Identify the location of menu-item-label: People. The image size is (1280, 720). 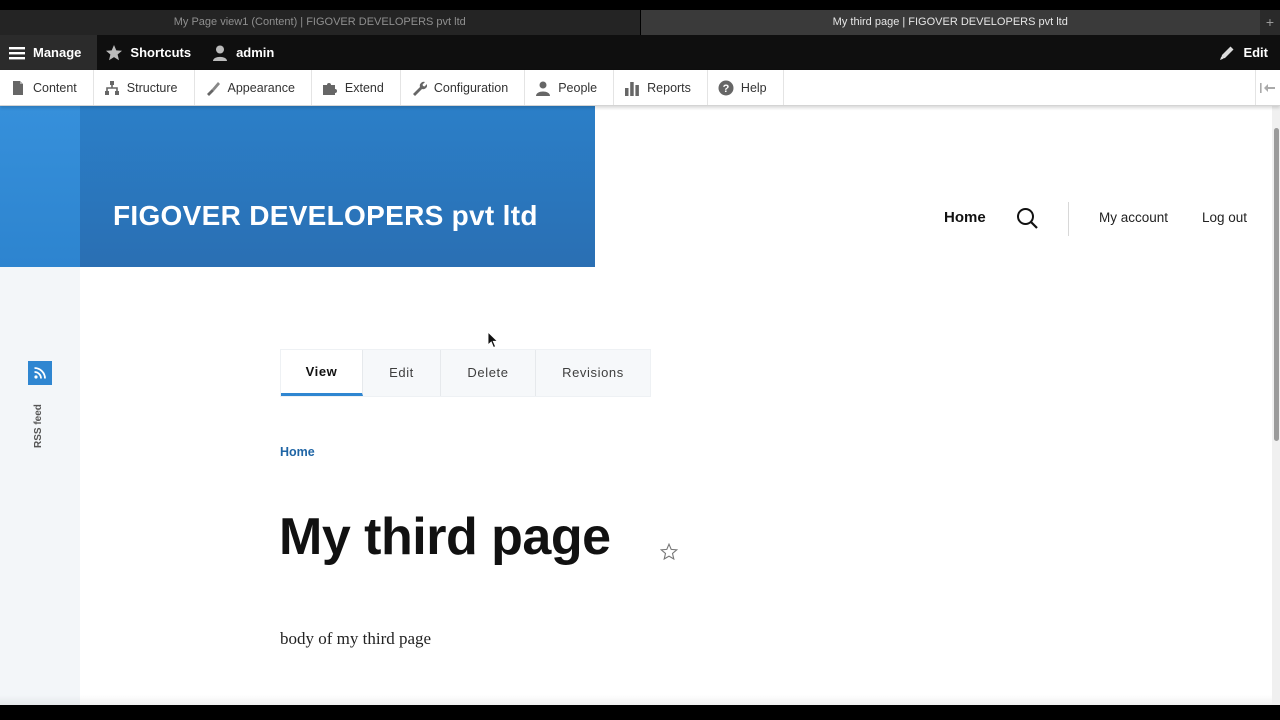
(578, 87).